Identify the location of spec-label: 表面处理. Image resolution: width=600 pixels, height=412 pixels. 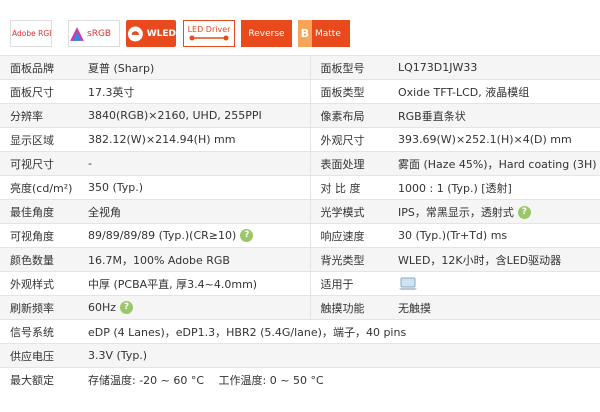
(348, 163).